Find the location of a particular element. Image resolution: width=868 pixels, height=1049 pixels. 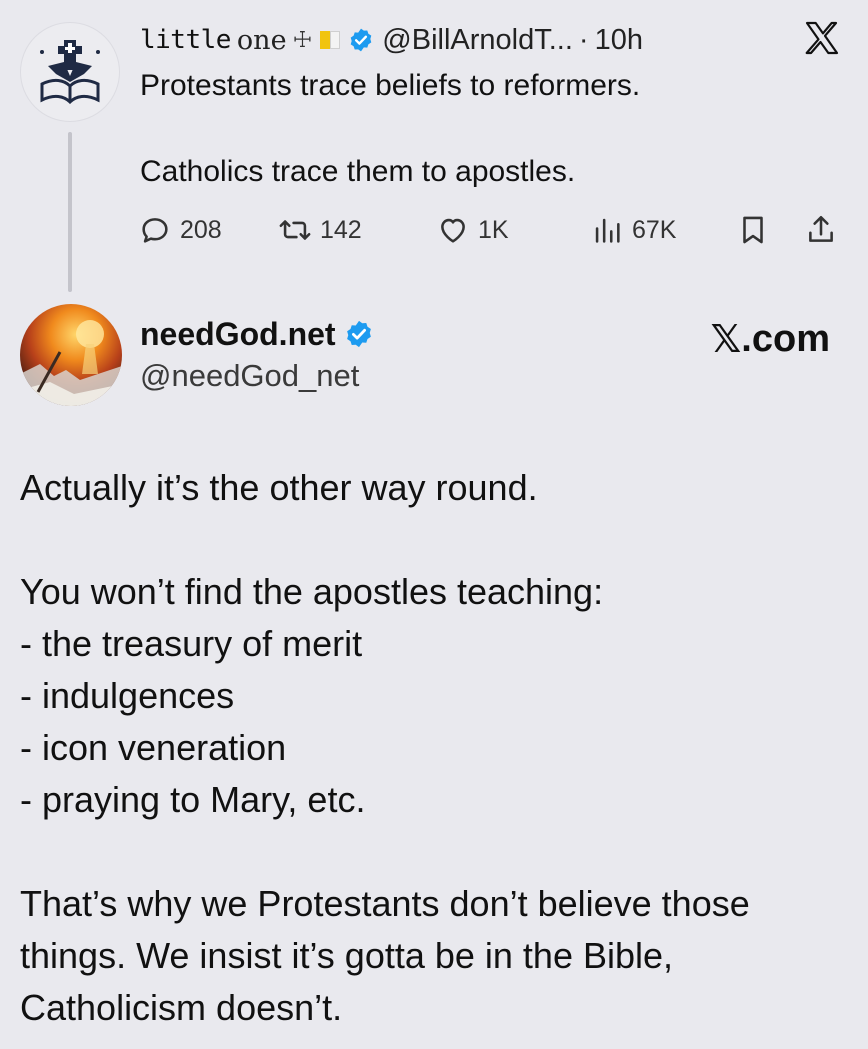

parent-tweet-header: little one ☩ @BillArnoldT... · 10h is located at coordinates (391, 40).